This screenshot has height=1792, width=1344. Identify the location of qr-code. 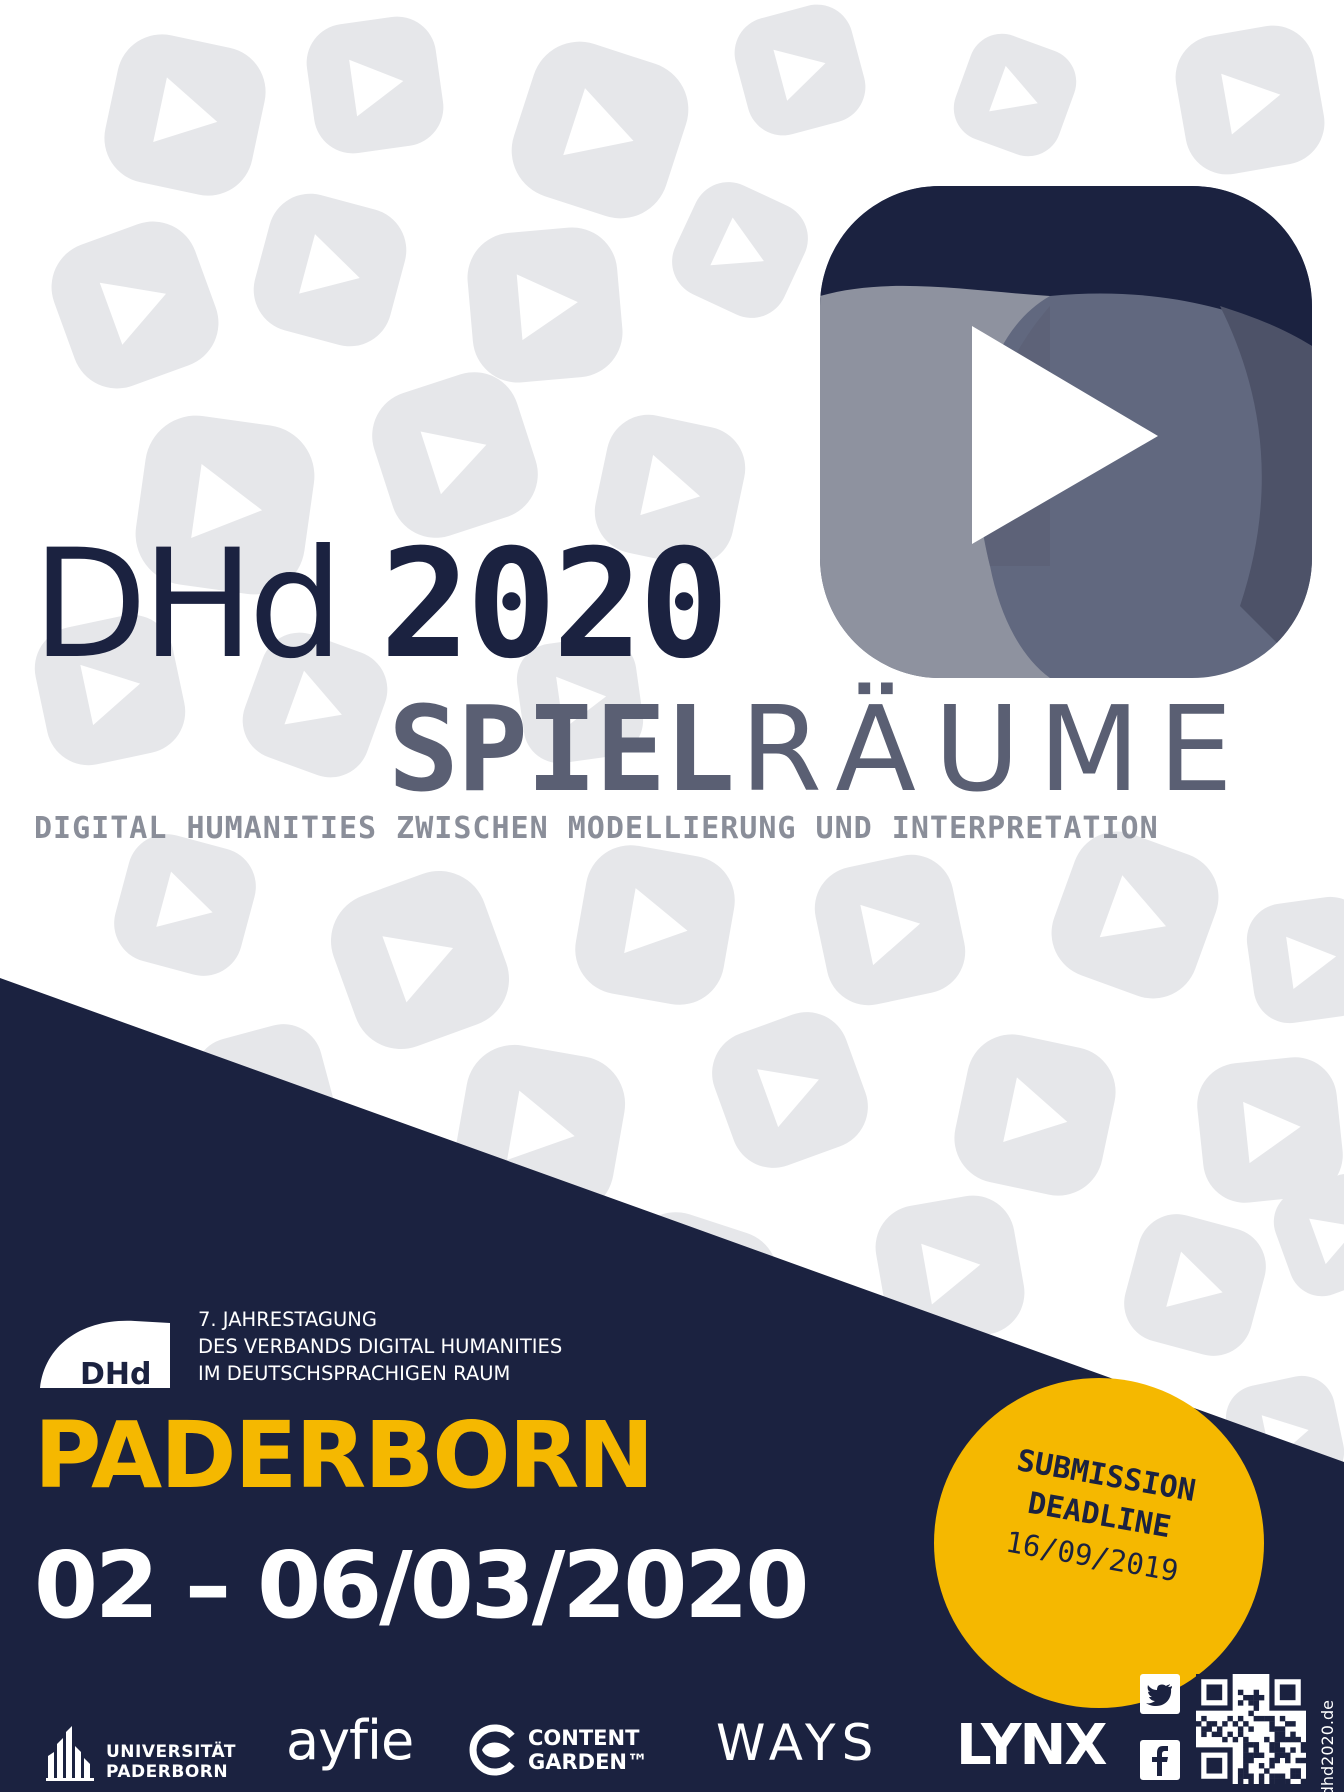
(1251, 1729).